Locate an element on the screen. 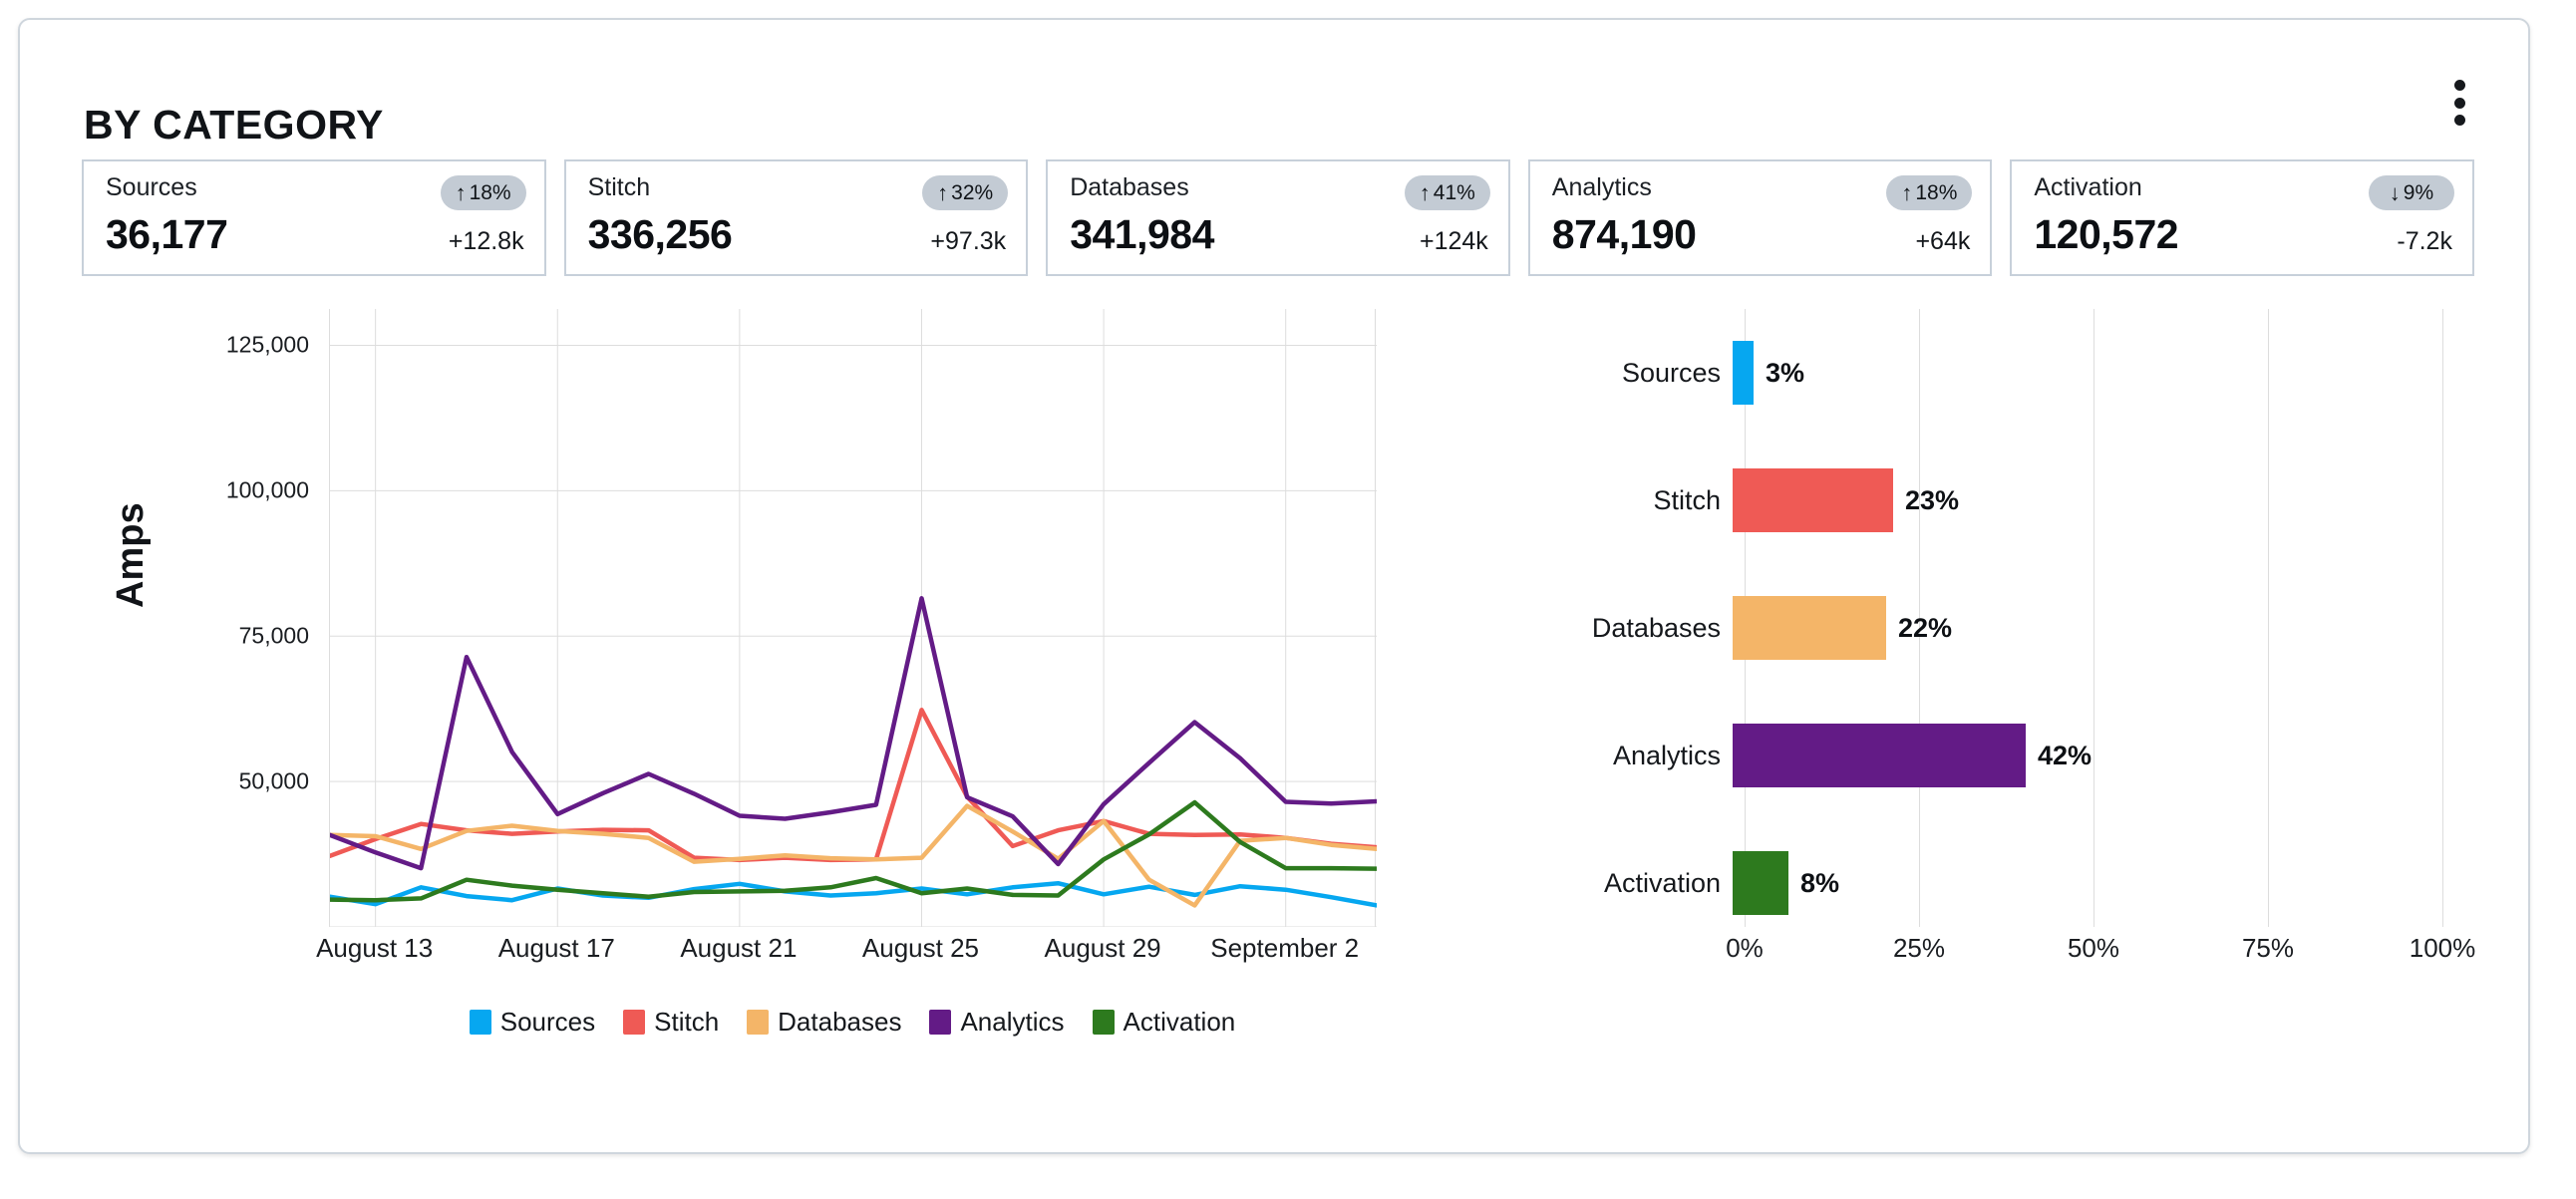 This screenshot has height=1199, width=2576. bar-value-label: 22% is located at coordinates (1925, 627).